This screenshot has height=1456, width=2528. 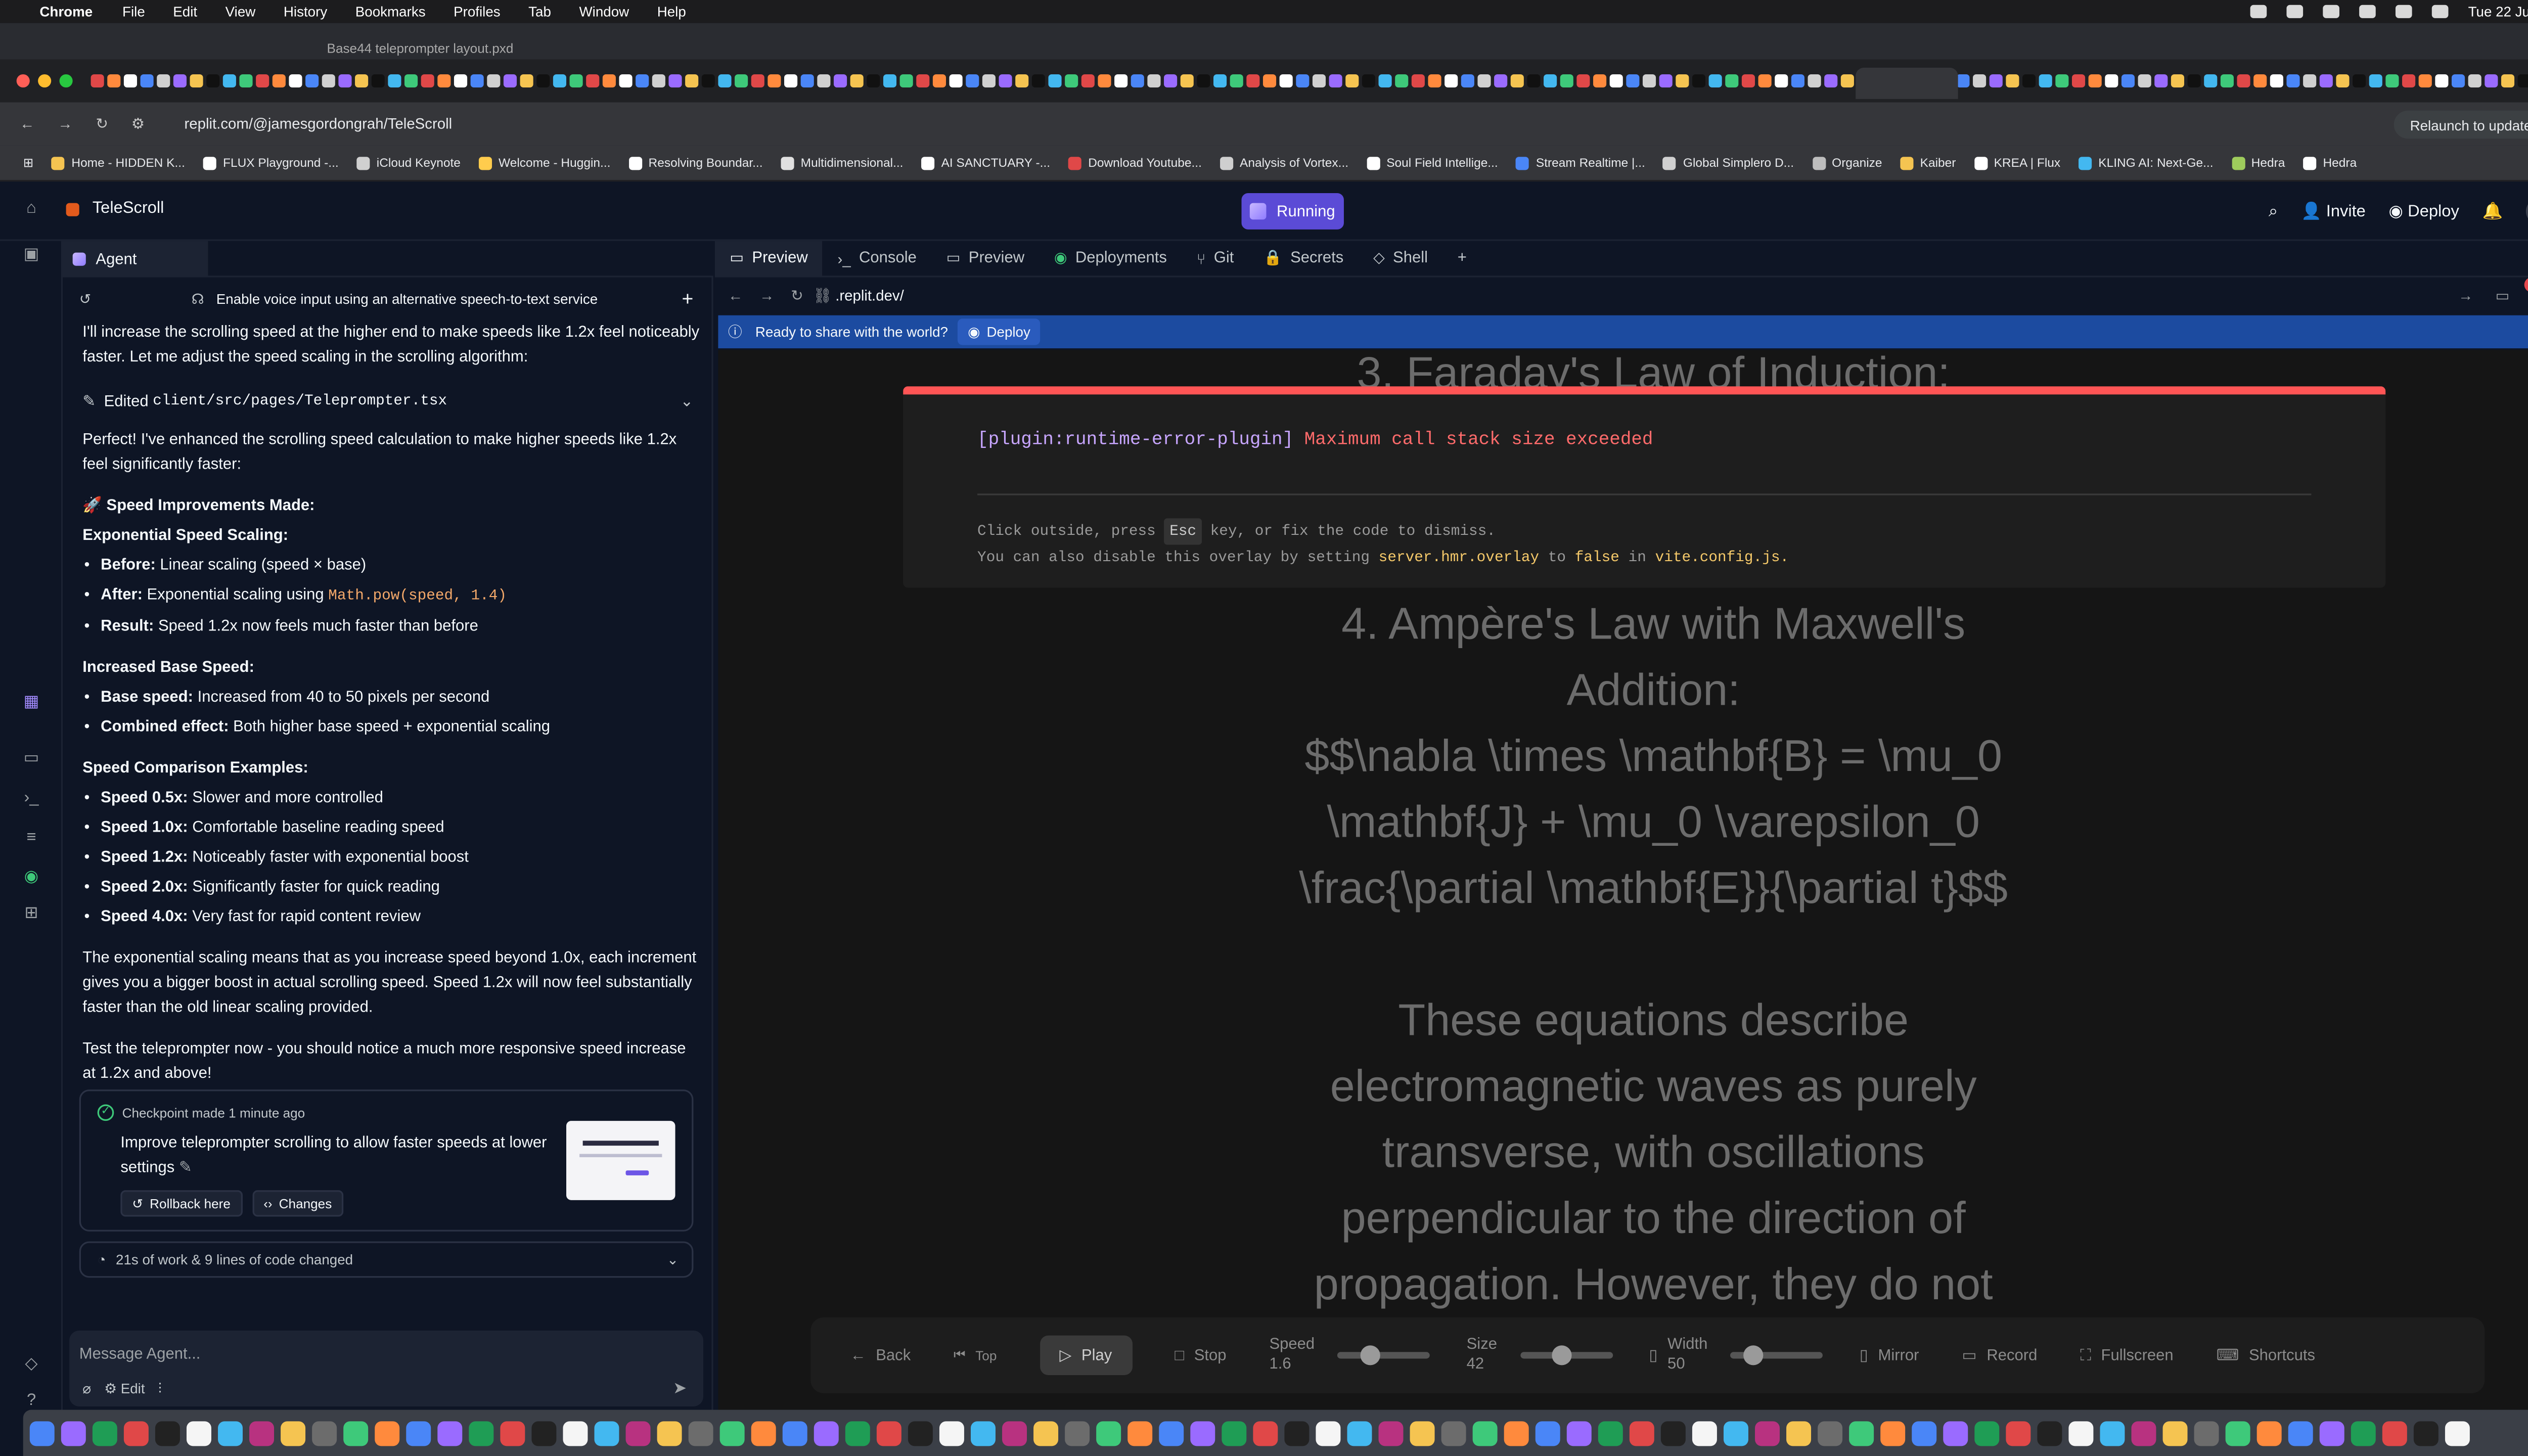 What do you see at coordinates (976, 1355) in the screenshot?
I see `top-button: ⏮ Top` at bounding box center [976, 1355].